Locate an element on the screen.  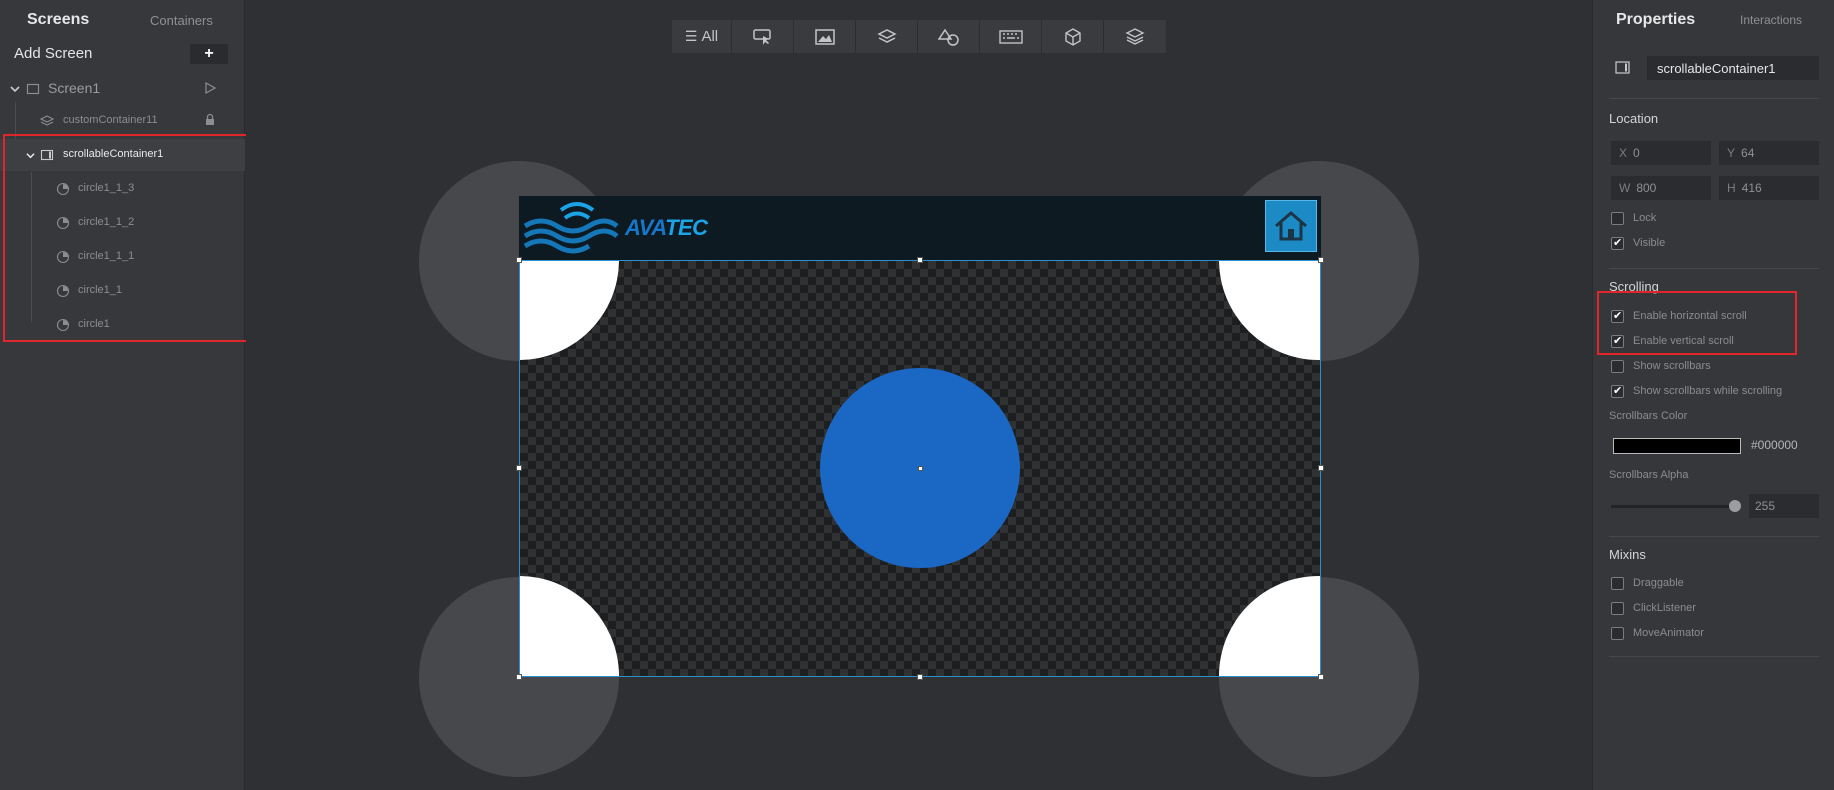
widget-name-field: scrollableContainer1 is located at coordinates (1733, 68).